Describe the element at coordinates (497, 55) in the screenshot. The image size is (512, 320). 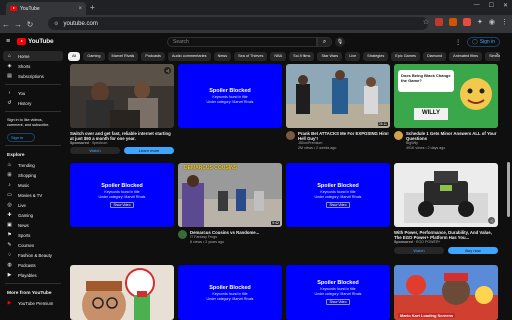
I see `chip-next-icon: ›` at that location.